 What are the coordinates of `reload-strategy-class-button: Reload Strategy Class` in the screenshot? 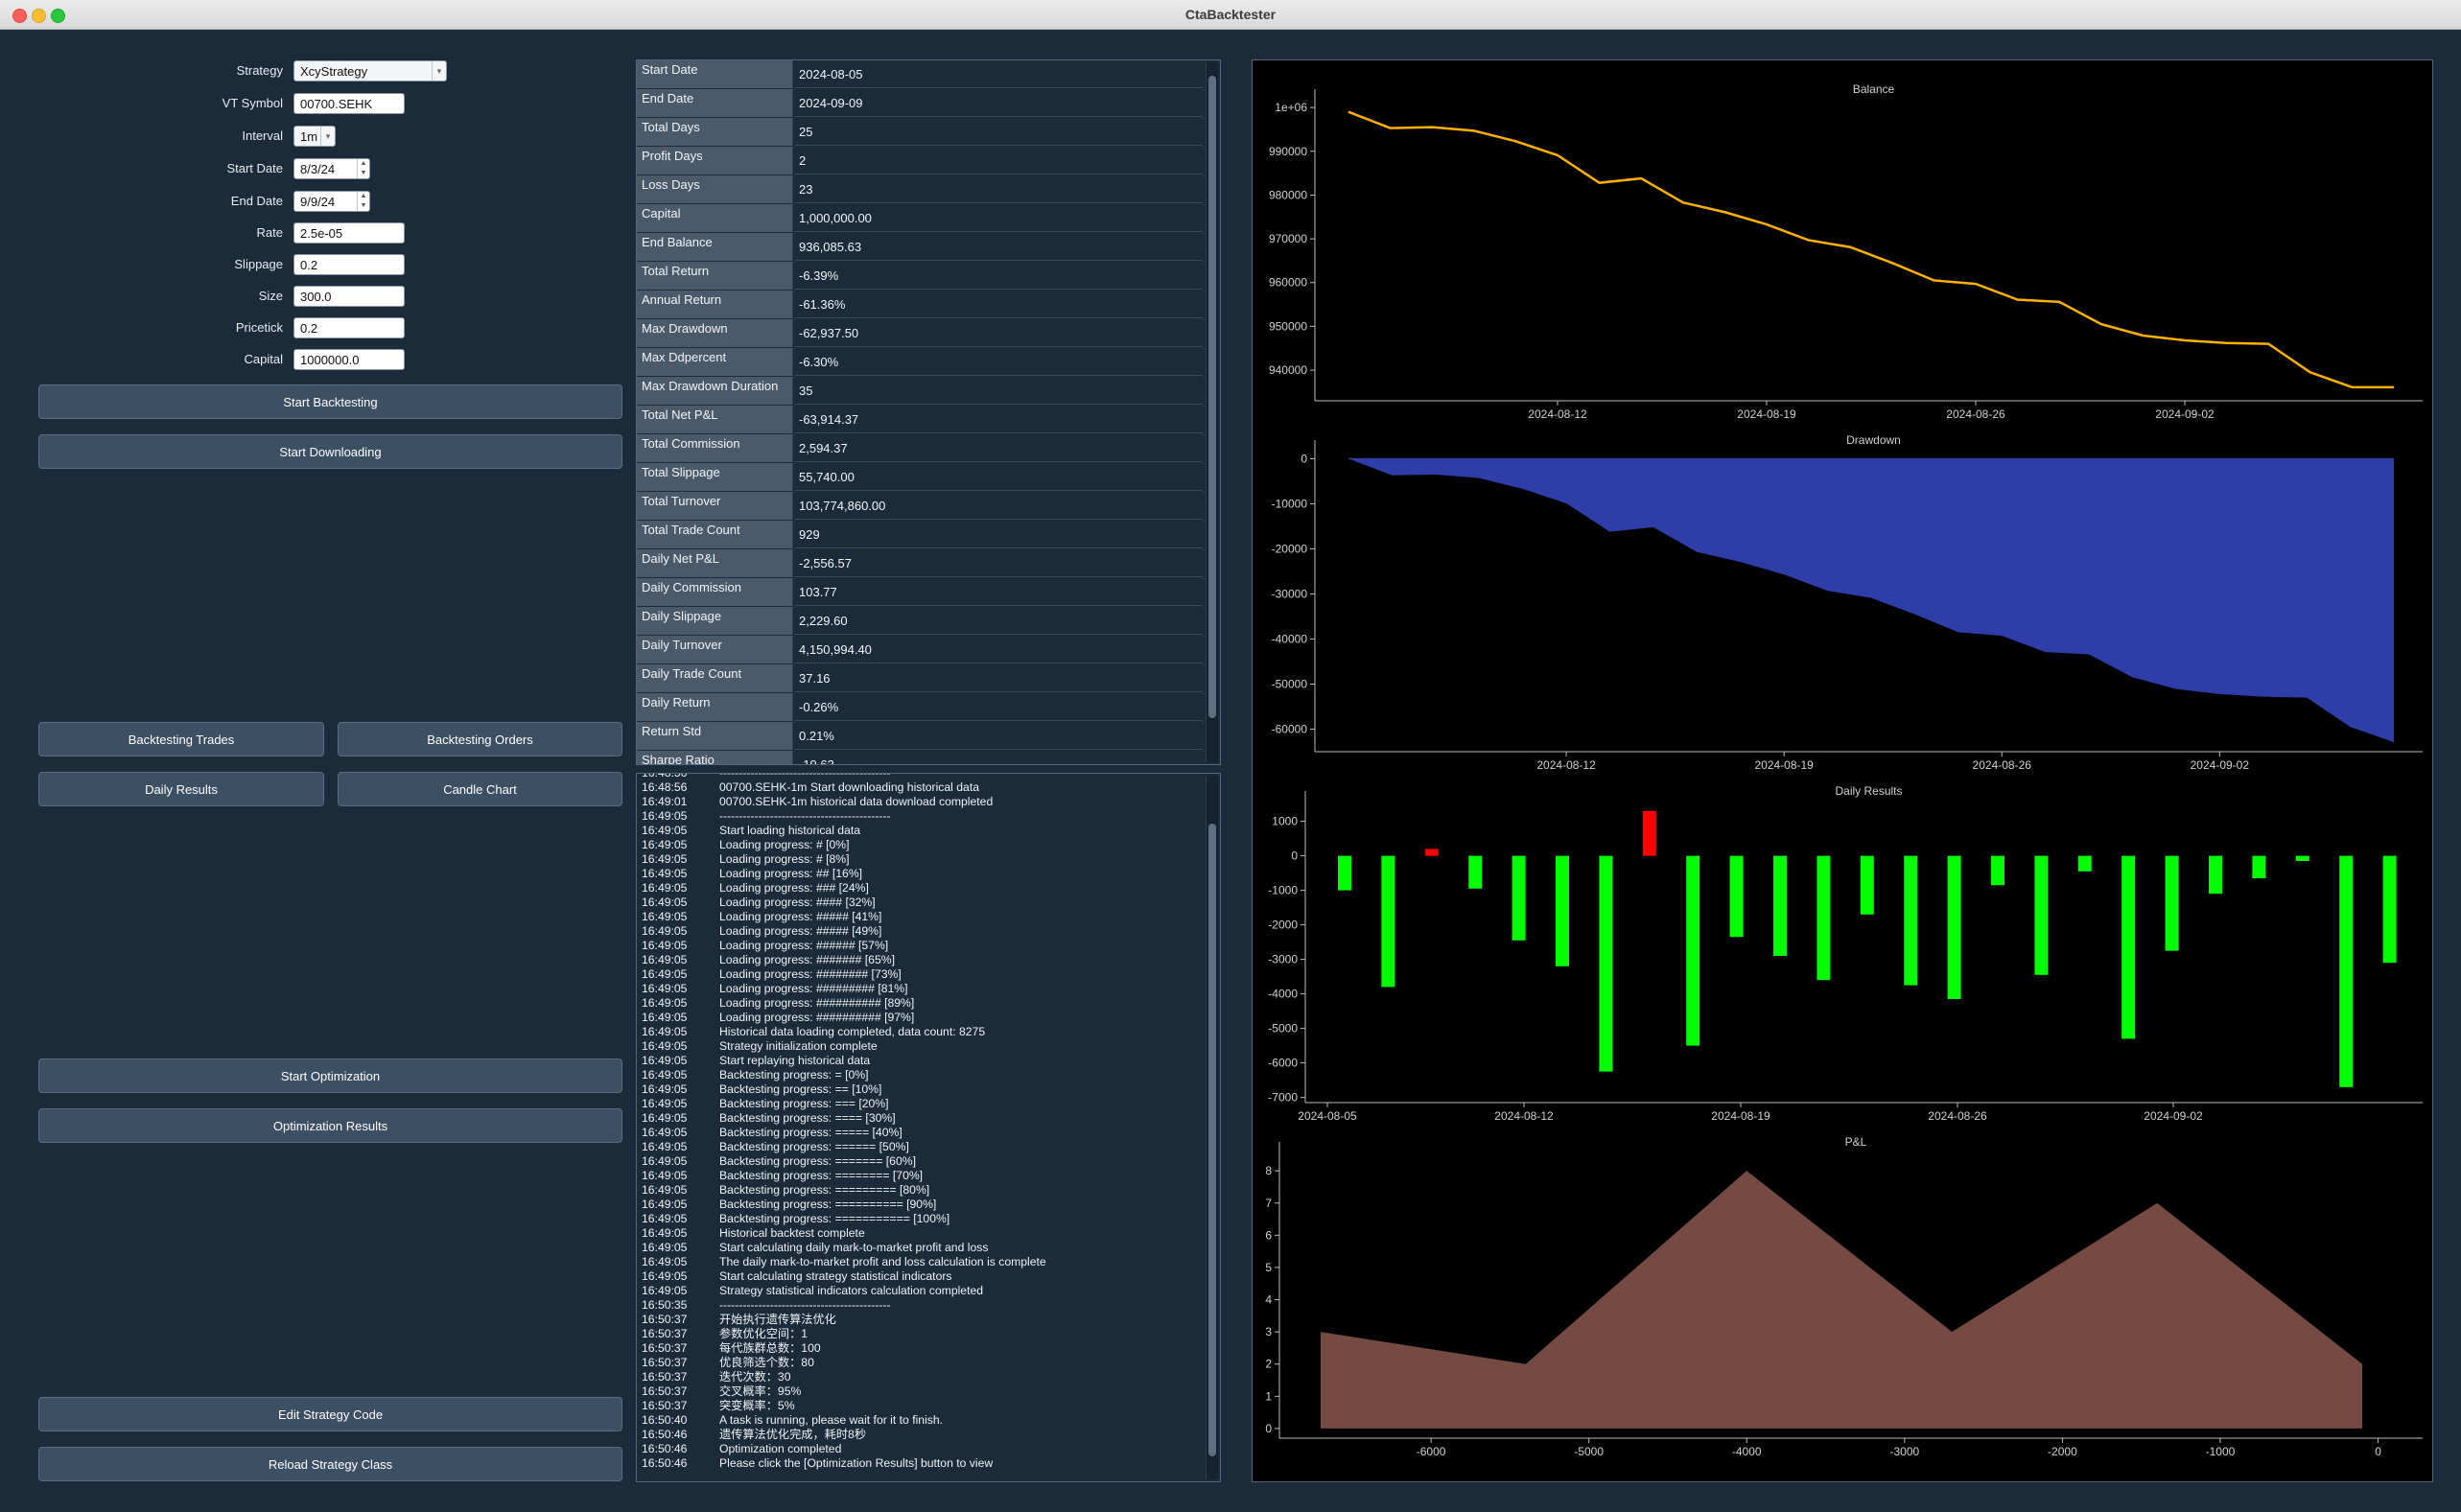 It's located at (330, 1464).